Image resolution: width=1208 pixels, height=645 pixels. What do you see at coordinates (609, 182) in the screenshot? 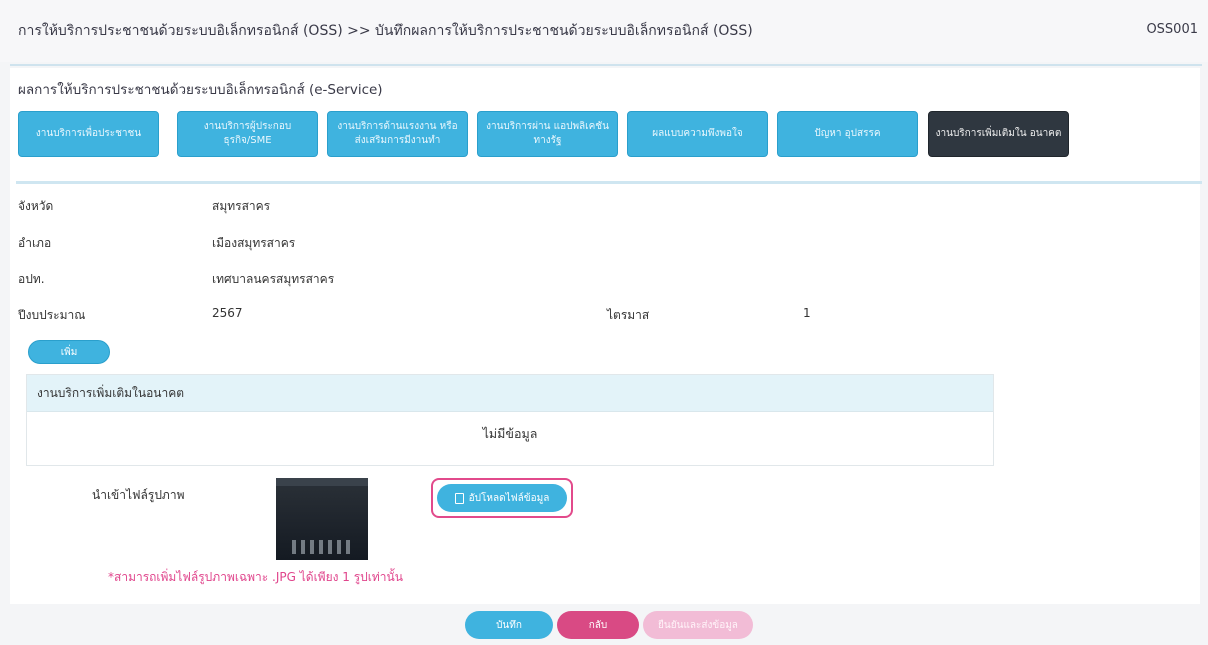
I see `section-divider` at bounding box center [609, 182].